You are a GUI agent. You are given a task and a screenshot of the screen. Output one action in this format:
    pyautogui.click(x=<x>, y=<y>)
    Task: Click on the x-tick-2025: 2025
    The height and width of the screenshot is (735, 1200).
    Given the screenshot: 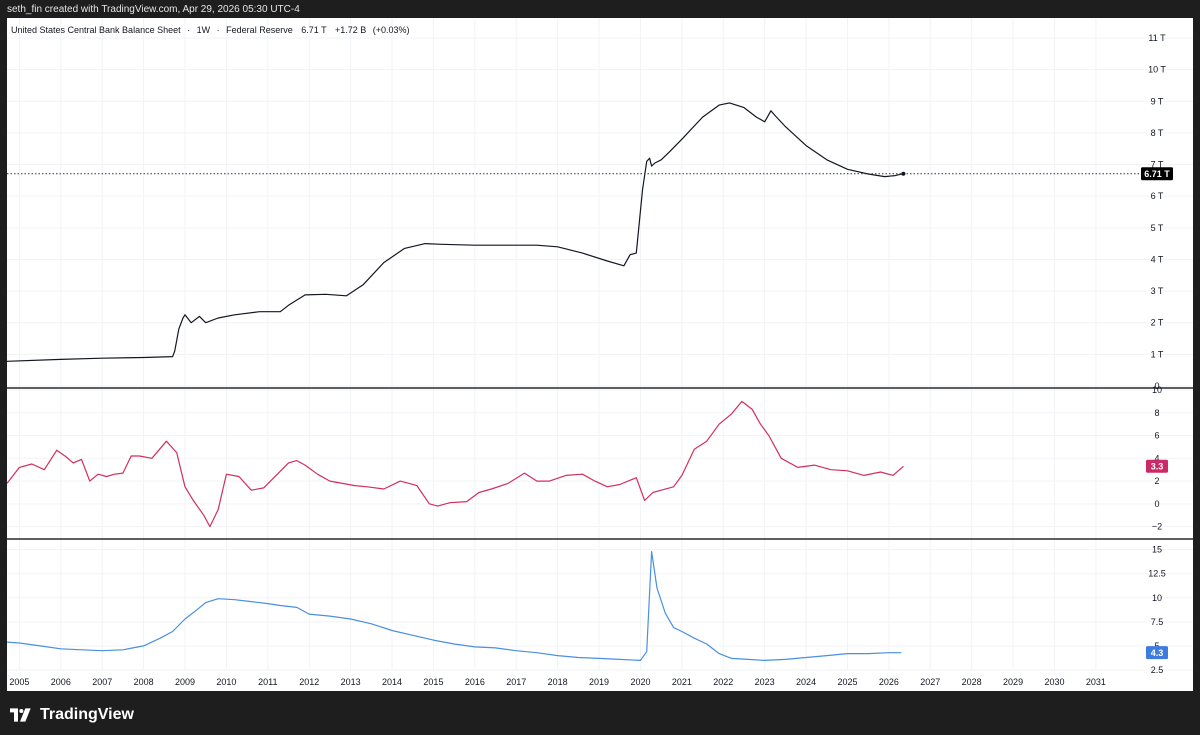 What is the action you would take?
    pyautogui.click(x=847, y=682)
    